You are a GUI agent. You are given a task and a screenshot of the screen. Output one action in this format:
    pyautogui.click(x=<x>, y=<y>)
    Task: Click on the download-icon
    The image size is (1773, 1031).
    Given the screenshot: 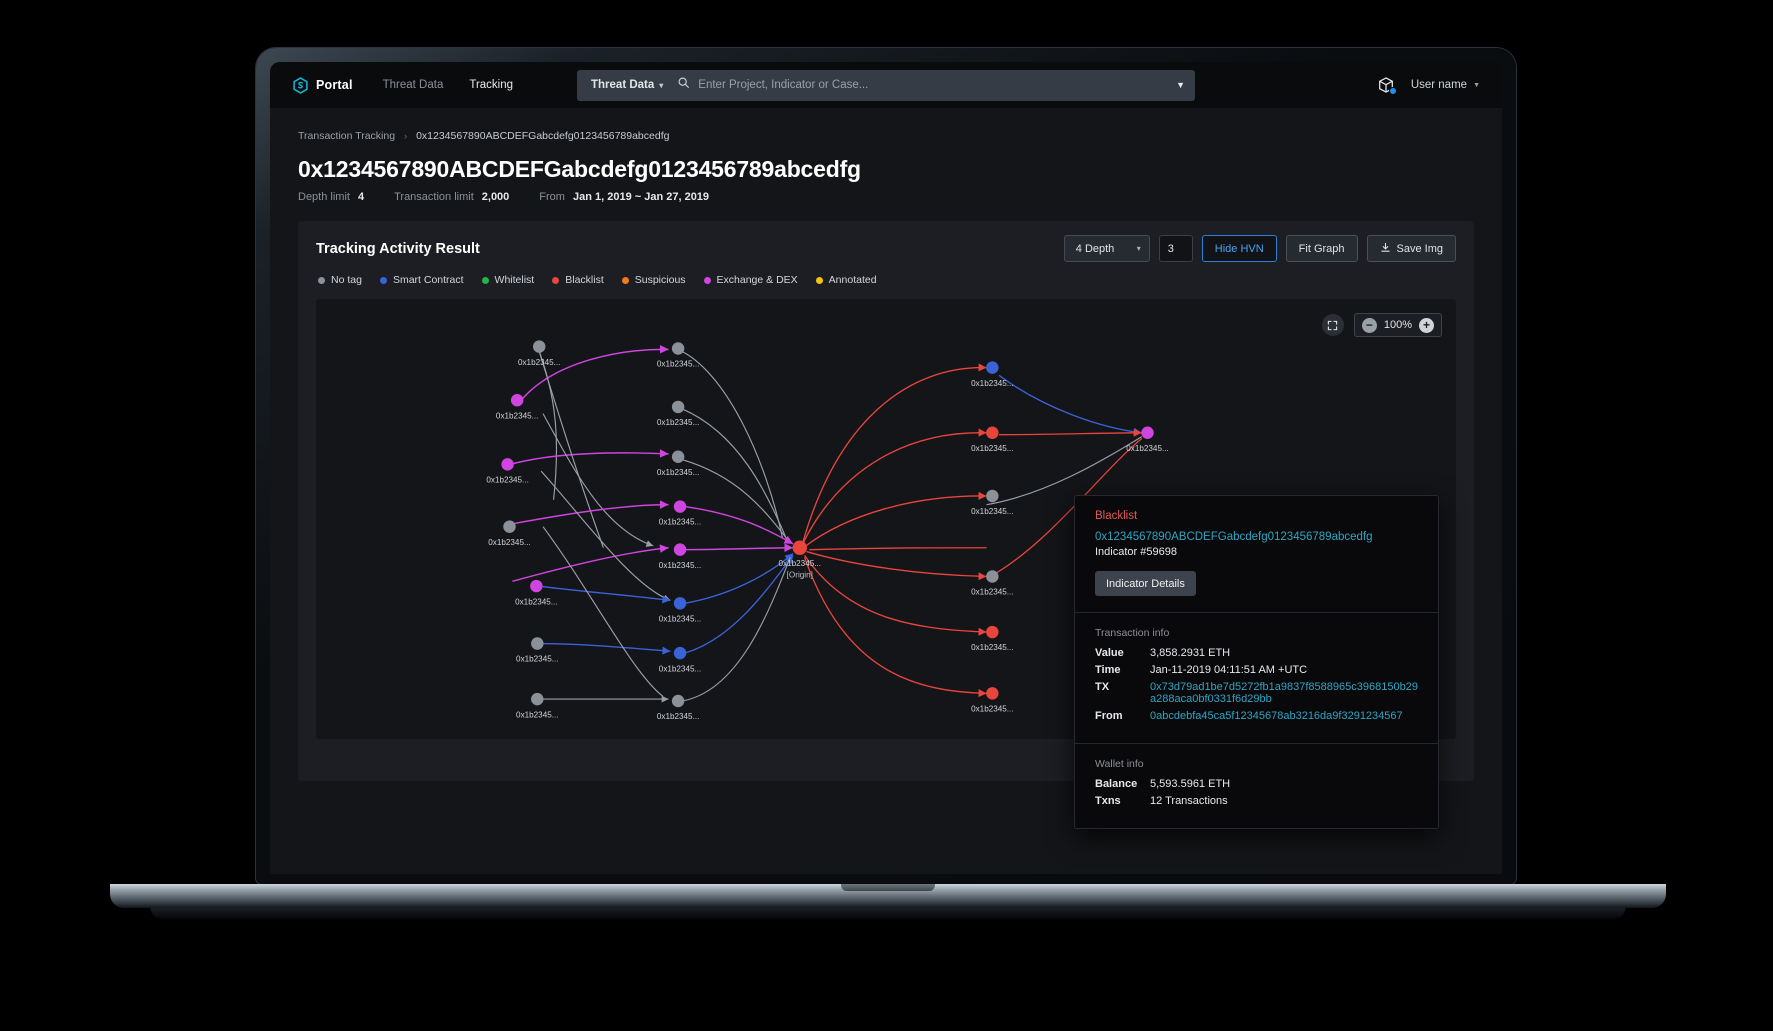 What is the action you would take?
    pyautogui.click(x=1385, y=249)
    